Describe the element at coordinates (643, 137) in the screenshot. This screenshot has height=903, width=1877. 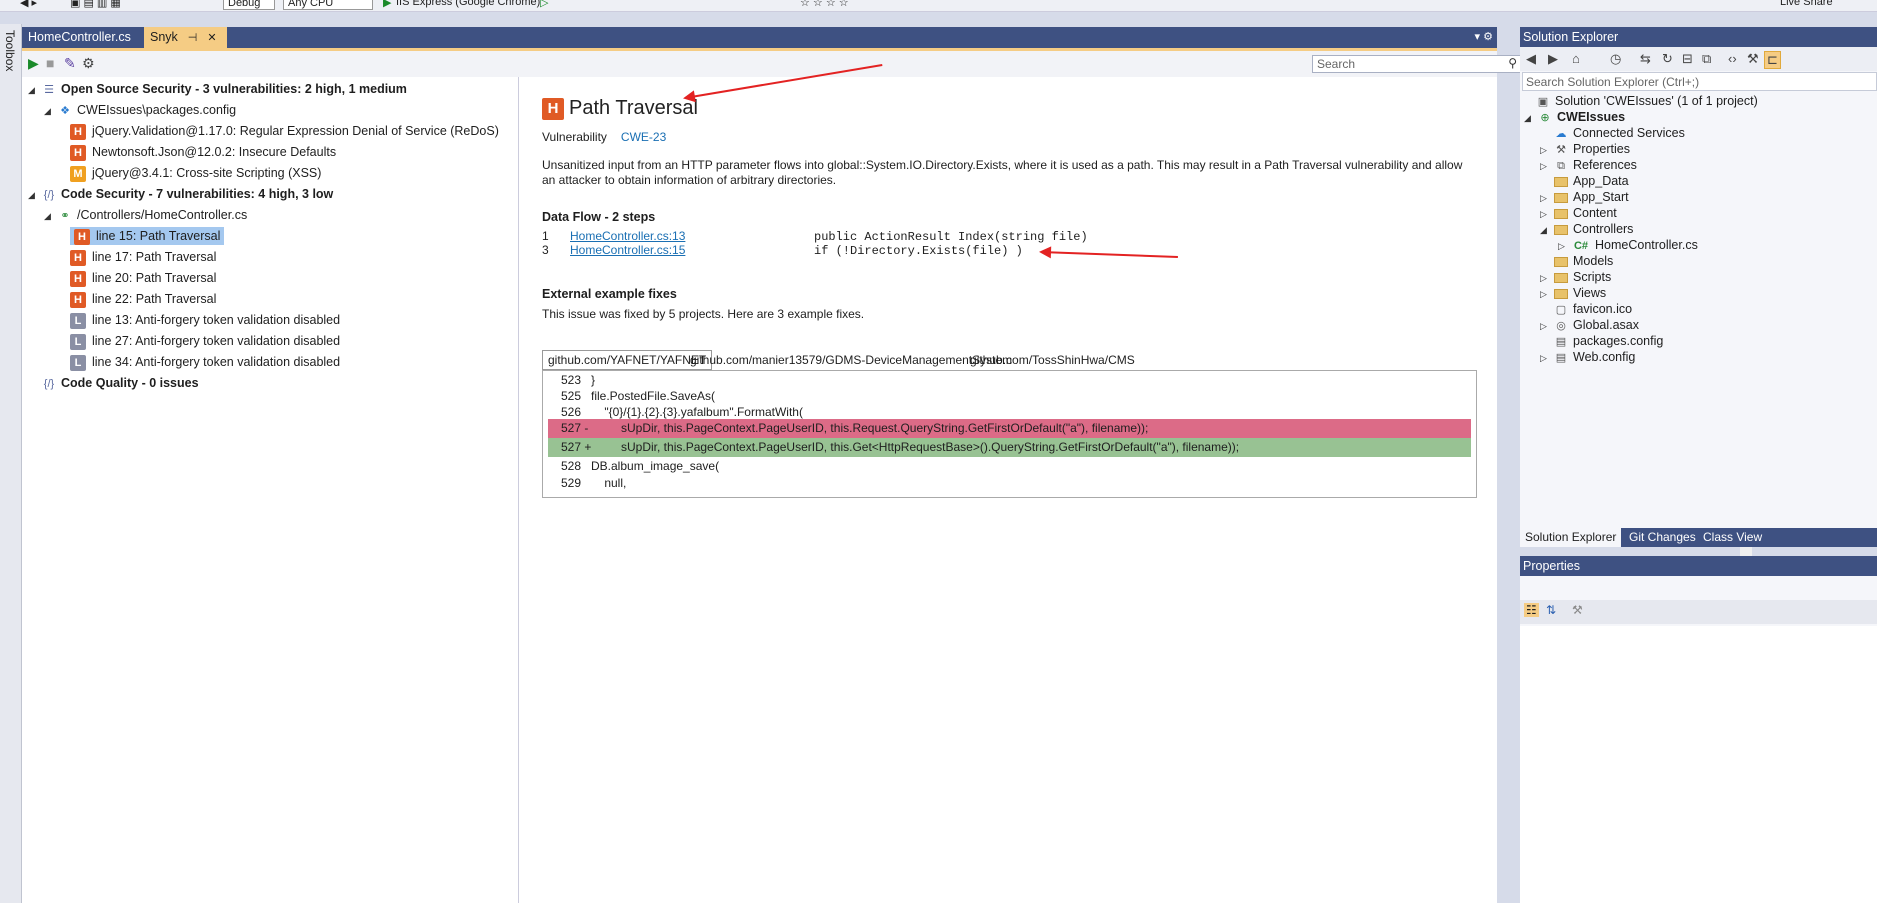
I see `cwe-link: CWE-23` at that location.